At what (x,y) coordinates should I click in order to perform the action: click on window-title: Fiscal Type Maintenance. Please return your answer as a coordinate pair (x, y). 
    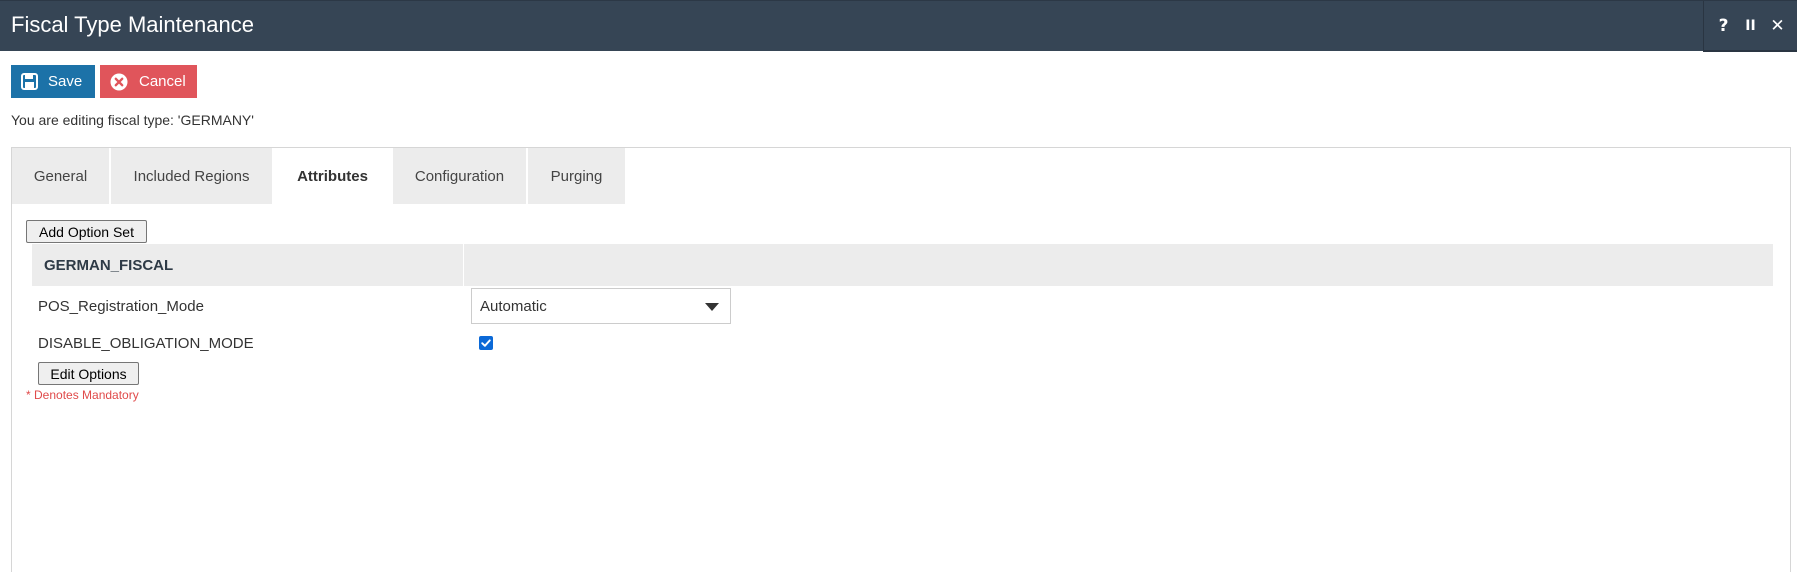
    Looking at the image, I should click on (132, 24).